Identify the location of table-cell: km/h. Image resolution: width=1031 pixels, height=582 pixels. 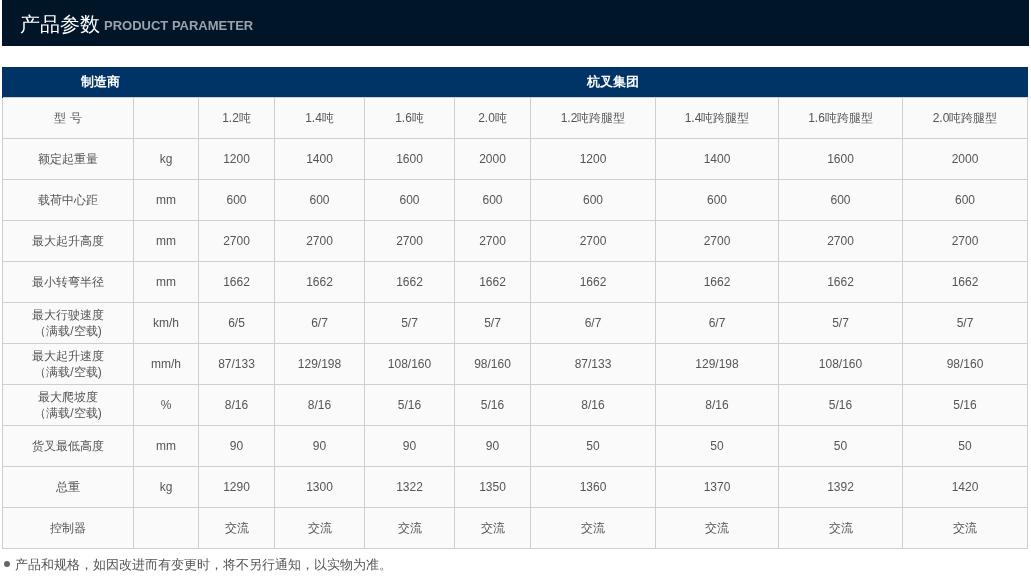
(166, 322).